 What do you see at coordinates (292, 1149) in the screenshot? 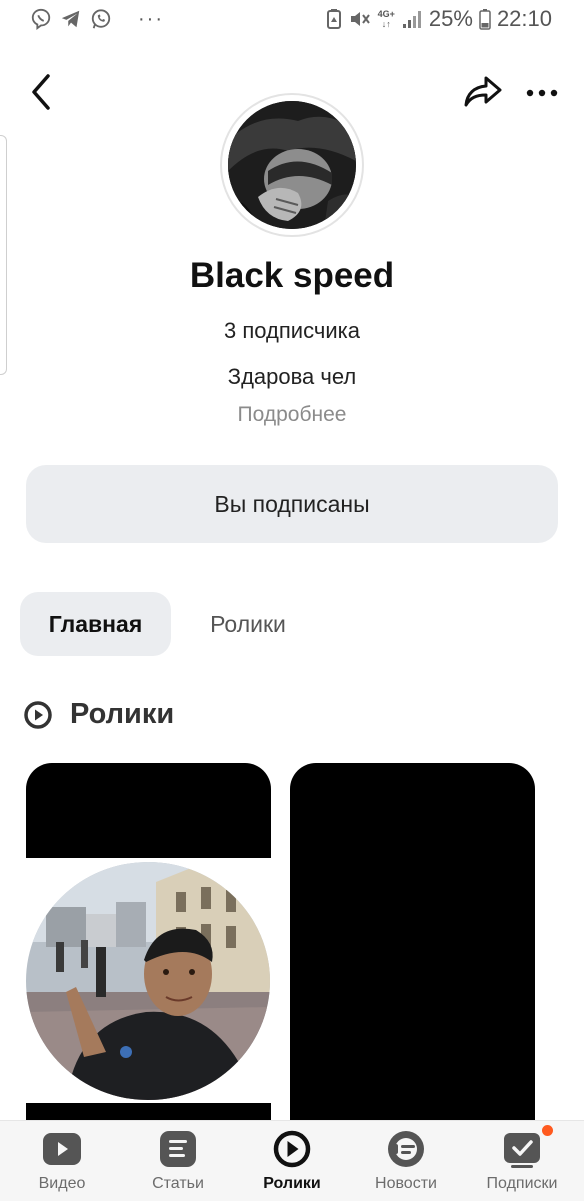
I see `clips-icon` at bounding box center [292, 1149].